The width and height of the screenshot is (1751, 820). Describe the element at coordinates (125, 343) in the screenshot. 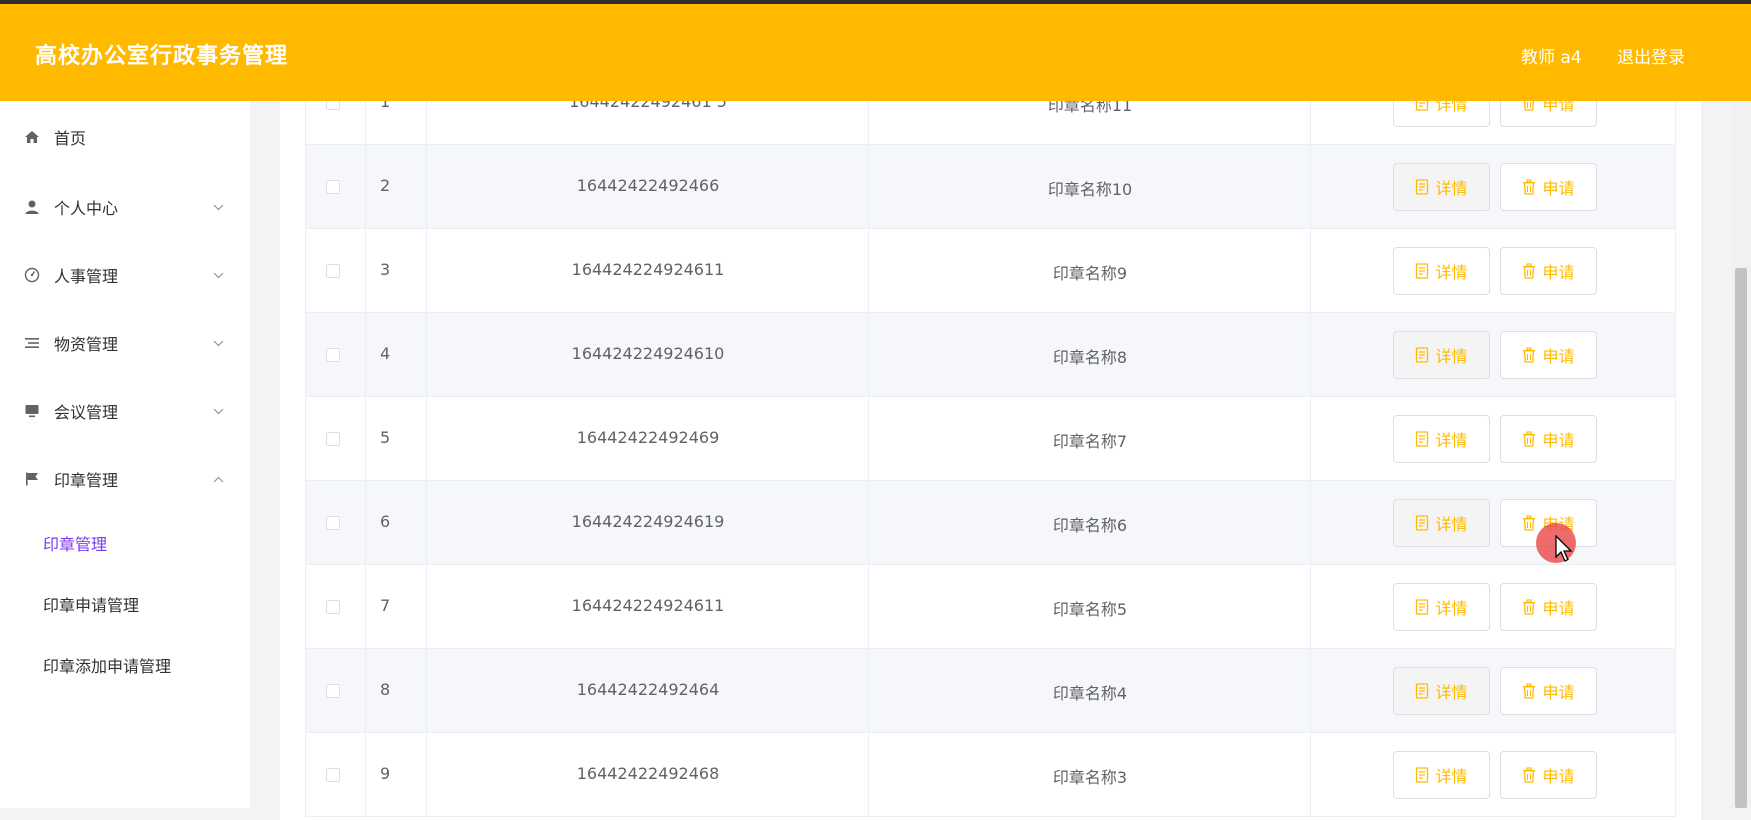

I see `sidebar-item-materials: 物资管理` at that location.